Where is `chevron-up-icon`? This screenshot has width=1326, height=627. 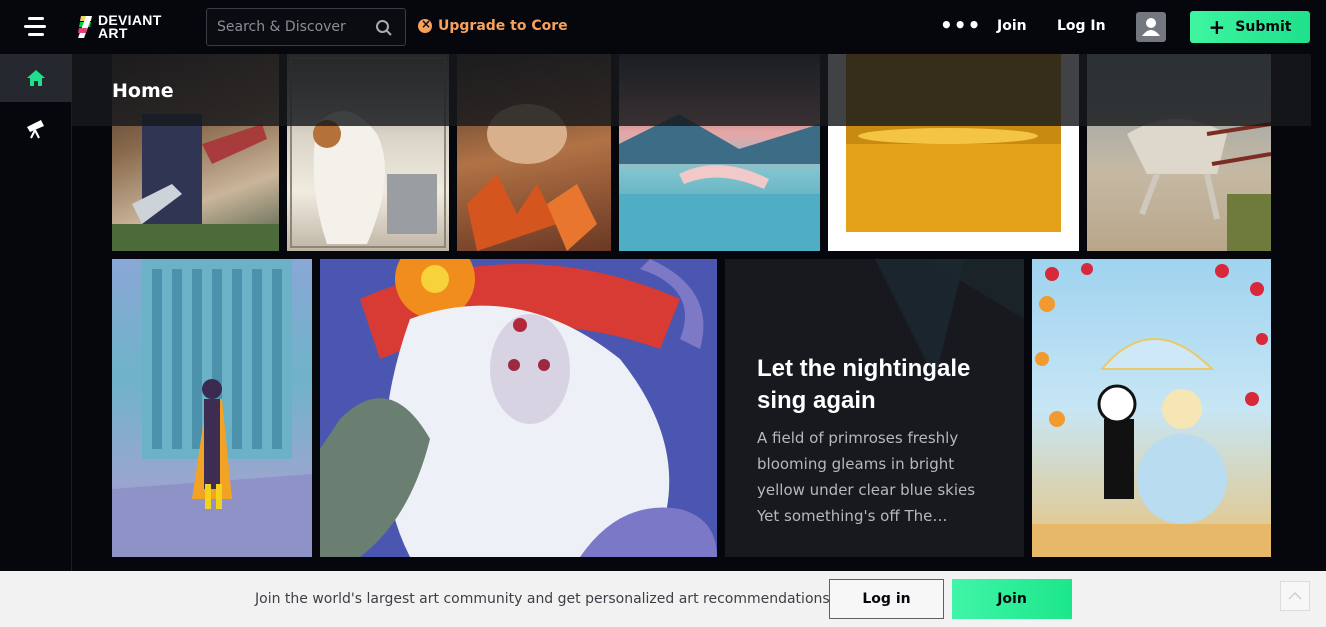 chevron-up-icon is located at coordinates (1295, 595).